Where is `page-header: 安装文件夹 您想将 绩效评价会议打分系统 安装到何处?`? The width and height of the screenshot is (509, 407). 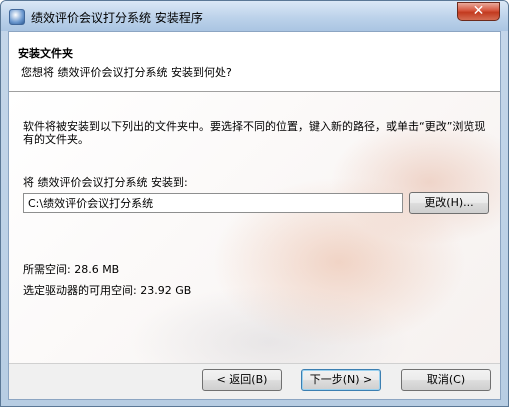
page-header: 安装文件夹 您想将 绩效评价会议打分系统 安装到何处? is located at coordinates (254, 62).